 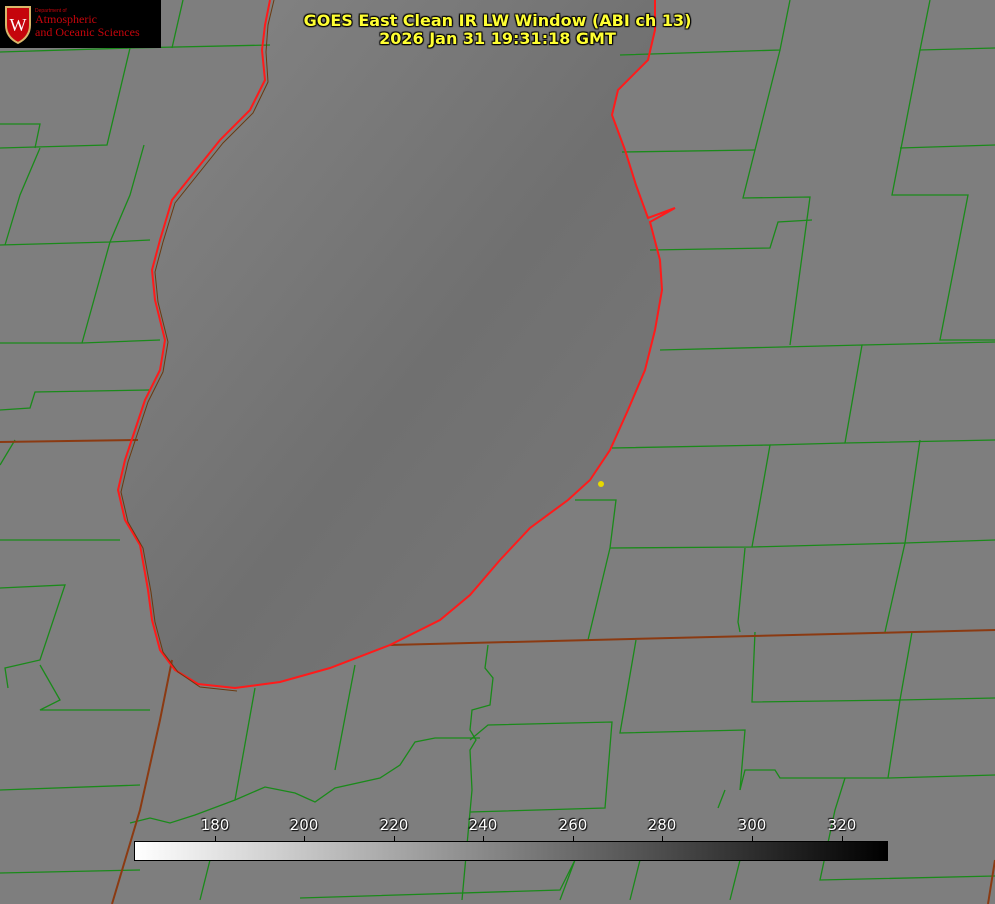 I want to click on colorbar-tick-label: 260, so click(x=573, y=825).